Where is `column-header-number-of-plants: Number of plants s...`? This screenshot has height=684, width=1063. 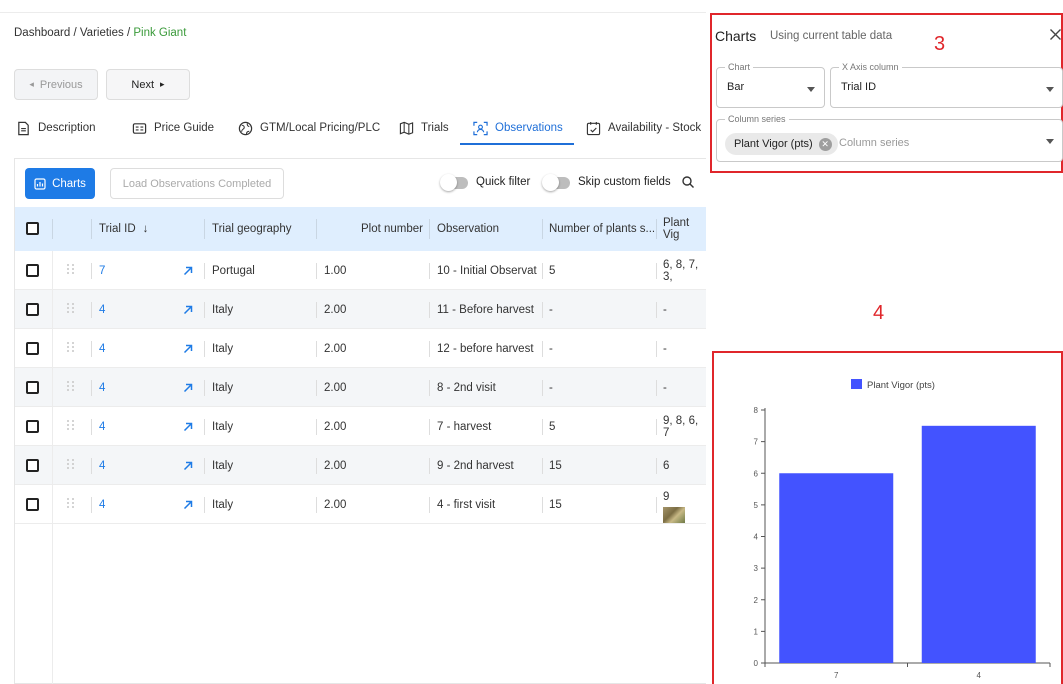
column-header-number-of-plants: Number of plants s... is located at coordinates (602, 229).